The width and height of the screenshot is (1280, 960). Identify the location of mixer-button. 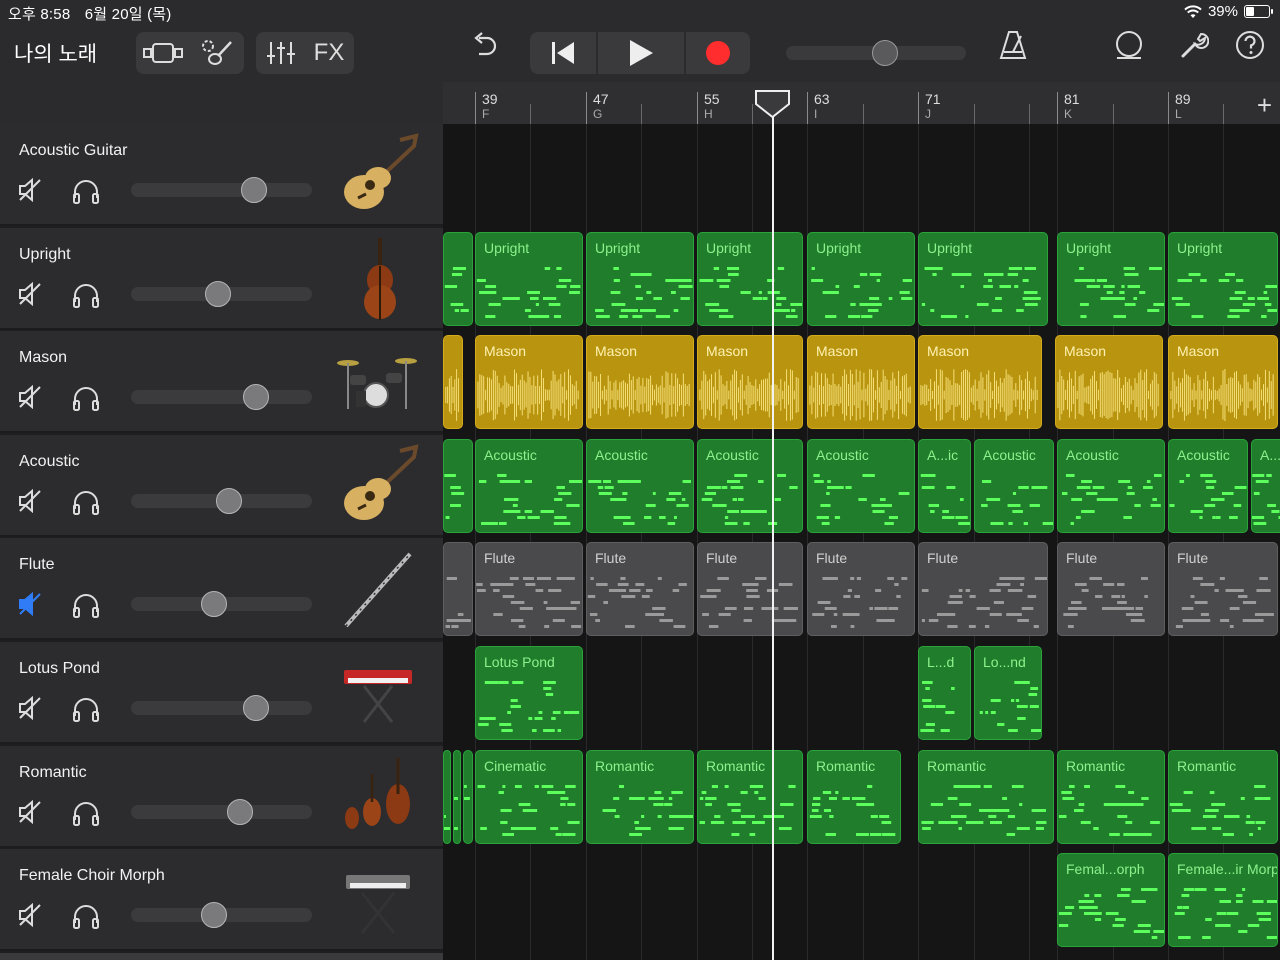
(281, 53).